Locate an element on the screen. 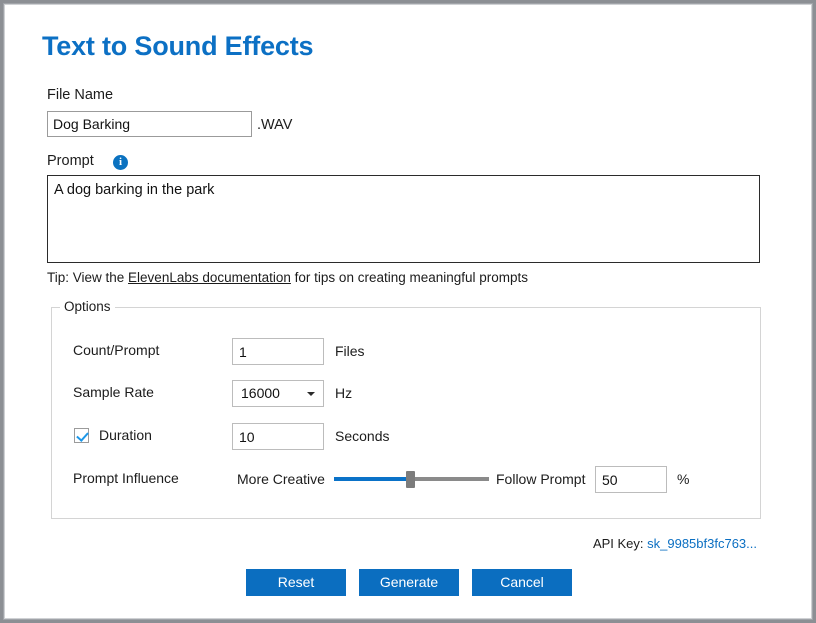 This screenshot has width=816, height=623. options-legend: Options is located at coordinates (87, 306).